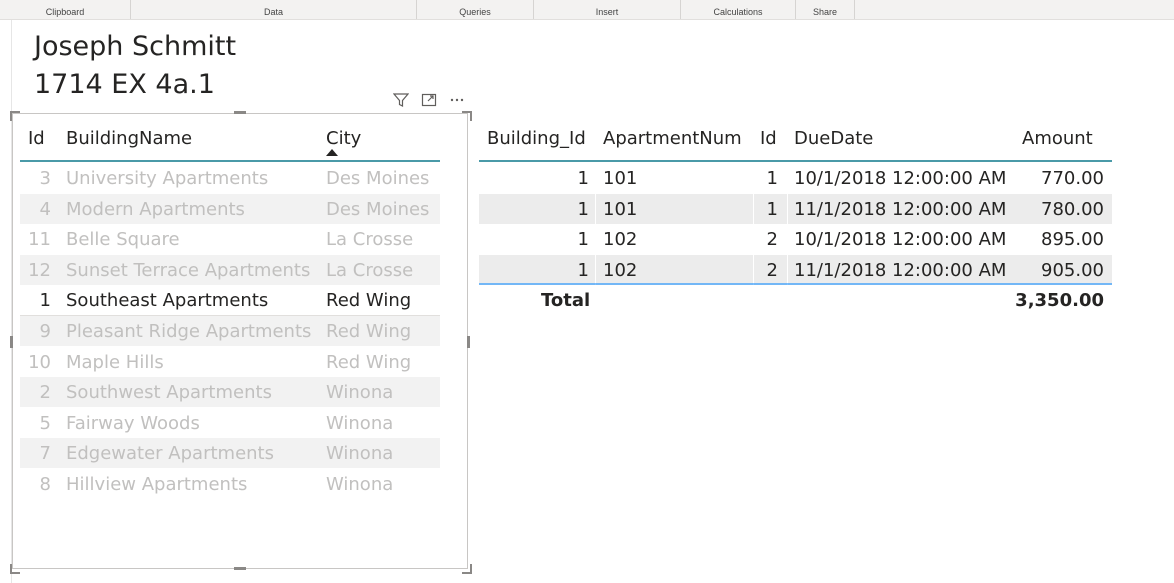 Image resolution: width=1174 pixels, height=583 pixels. I want to click on table-row: 3 University Apartments Des Moines, so click(230, 178).